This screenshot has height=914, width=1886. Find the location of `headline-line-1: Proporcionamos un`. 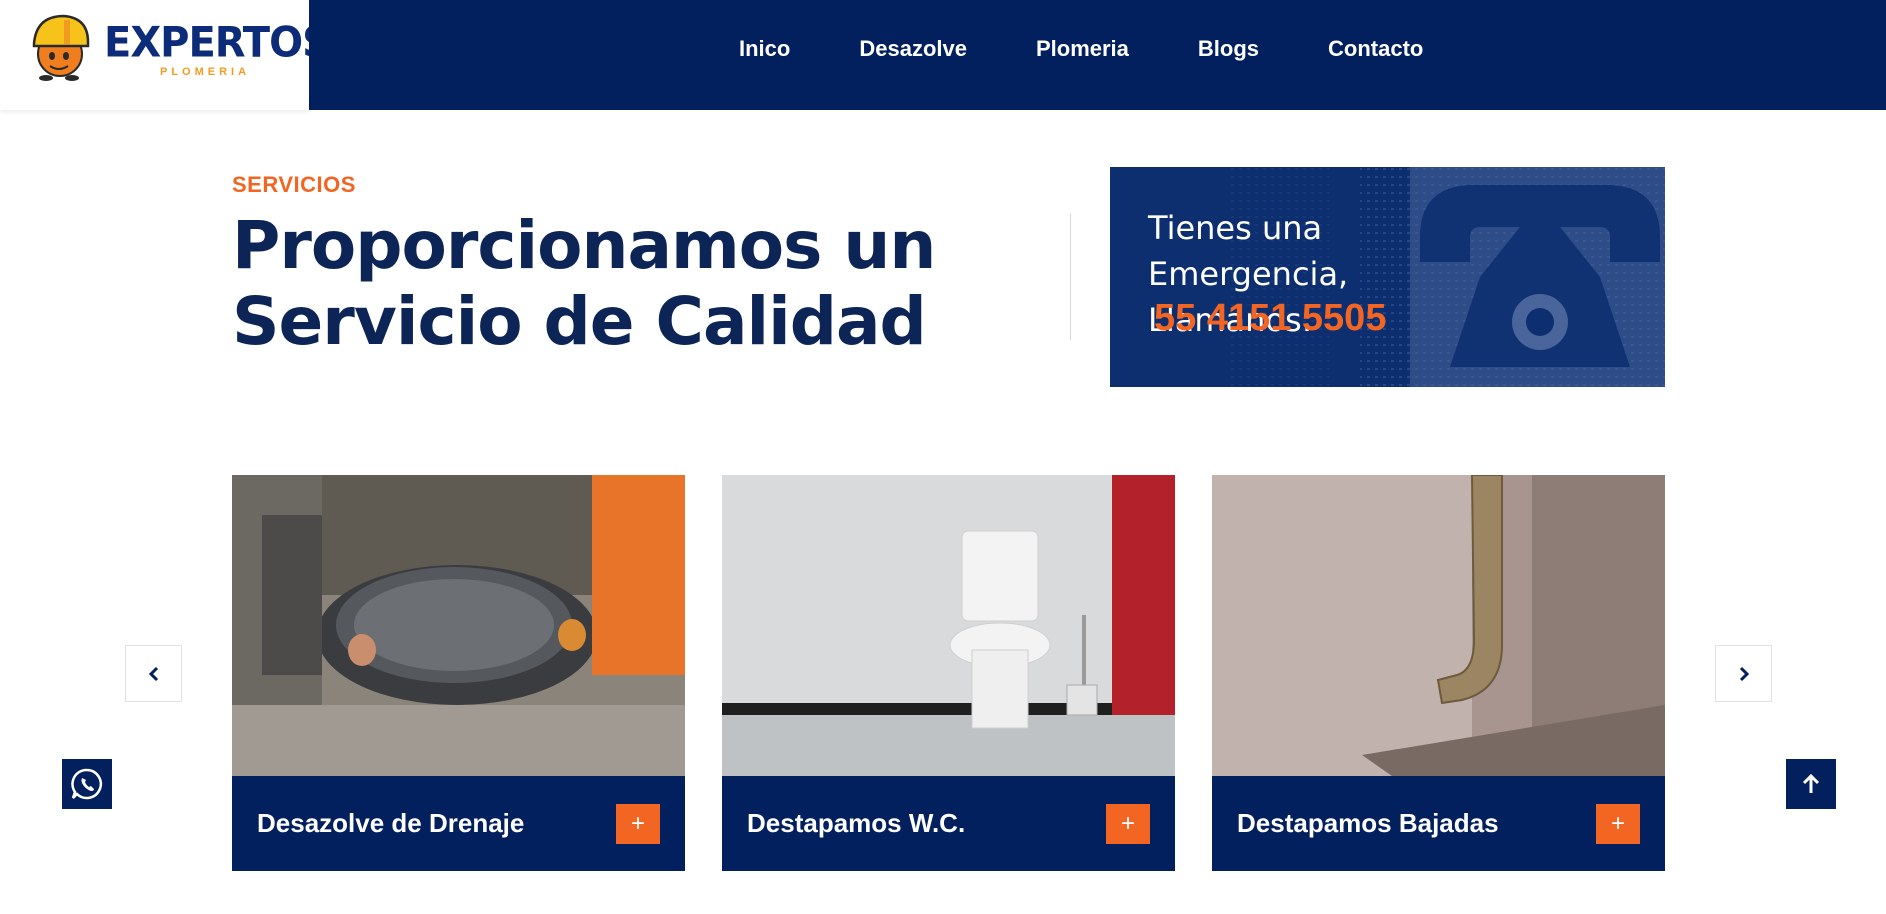

headline-line-1: Proporcionamos un is located at coordinates (584, 245).